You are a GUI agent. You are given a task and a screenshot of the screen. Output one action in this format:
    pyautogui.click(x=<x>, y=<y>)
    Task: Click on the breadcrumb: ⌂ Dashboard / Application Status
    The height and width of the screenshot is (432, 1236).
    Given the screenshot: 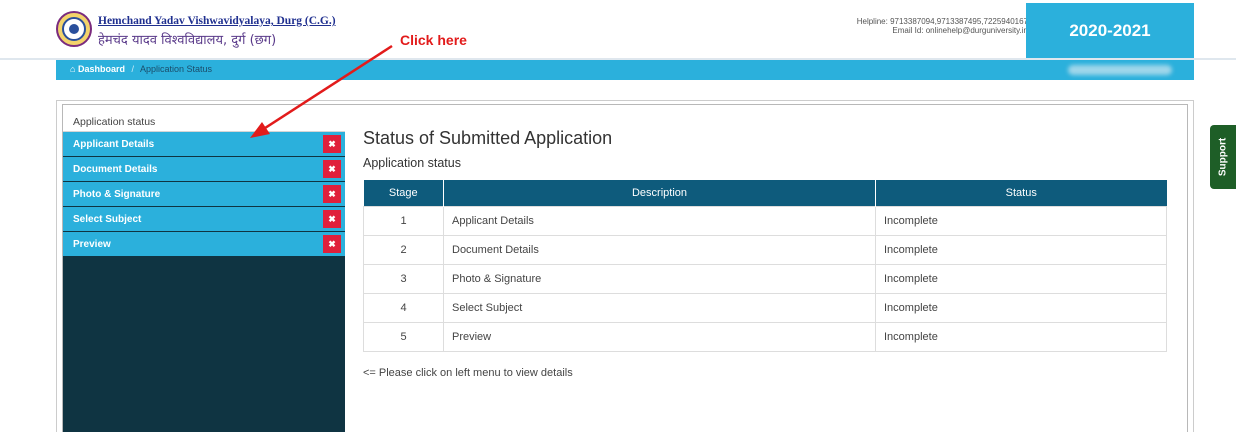 What is the action you would take?
    pyautogui.click(x=141, y=69)
    